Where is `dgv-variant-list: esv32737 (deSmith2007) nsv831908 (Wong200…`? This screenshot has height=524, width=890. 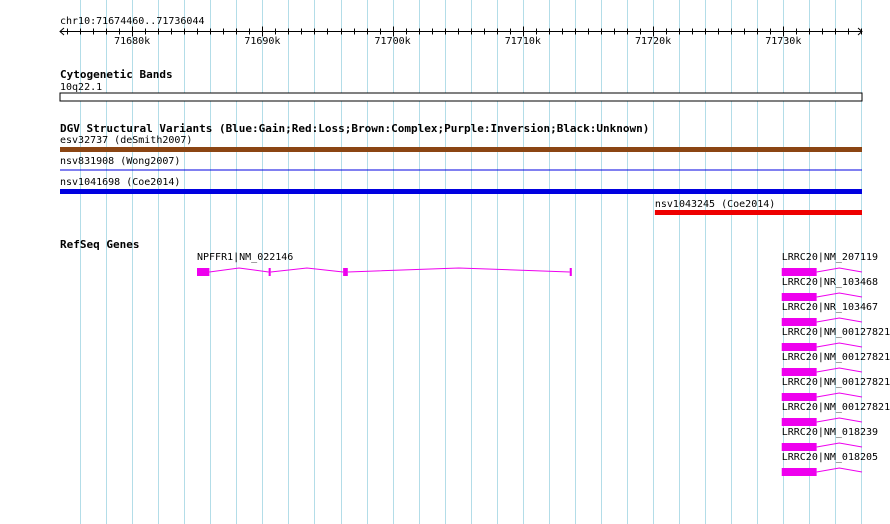 dgv-variant-list: esv32737 (deSmith2007) nsv831908 (Wong200… is located at coordinates (461, 175).